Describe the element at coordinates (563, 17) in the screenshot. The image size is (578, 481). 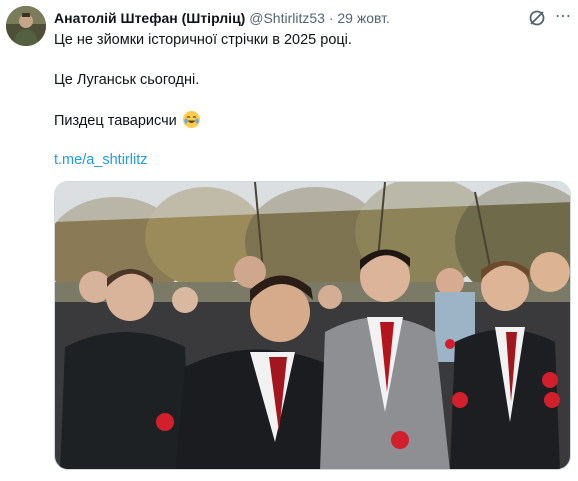
I see `more-icon: ⋯` at that location.